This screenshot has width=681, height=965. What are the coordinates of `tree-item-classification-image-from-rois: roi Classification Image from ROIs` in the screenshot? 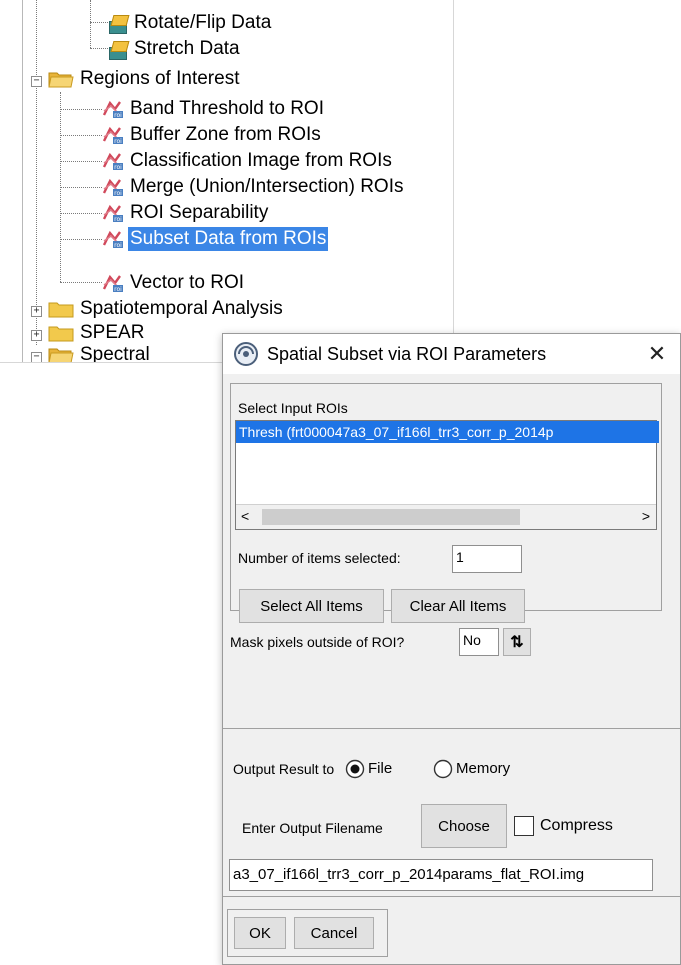 It's located at (248, 161).